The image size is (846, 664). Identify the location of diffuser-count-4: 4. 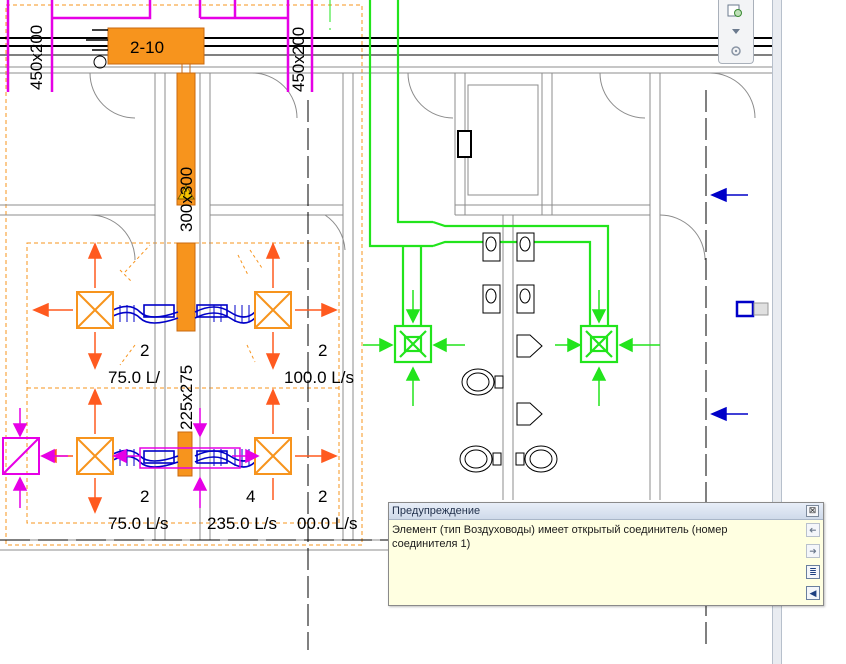
(250, 496).